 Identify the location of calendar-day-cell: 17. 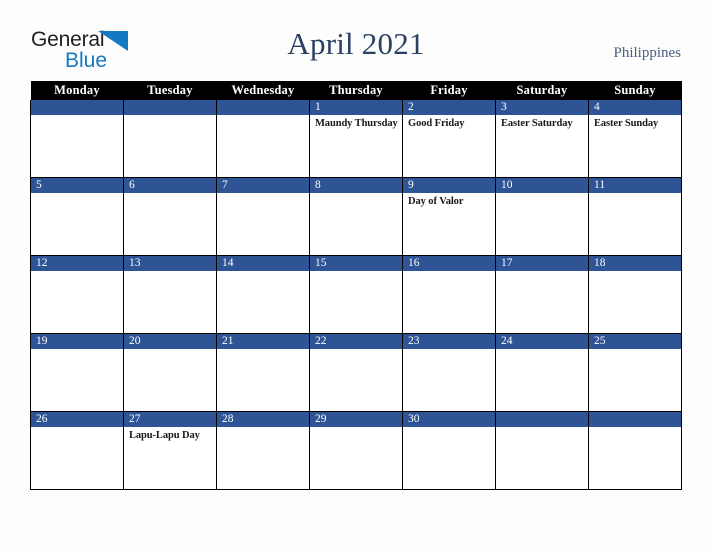
(542, 294).